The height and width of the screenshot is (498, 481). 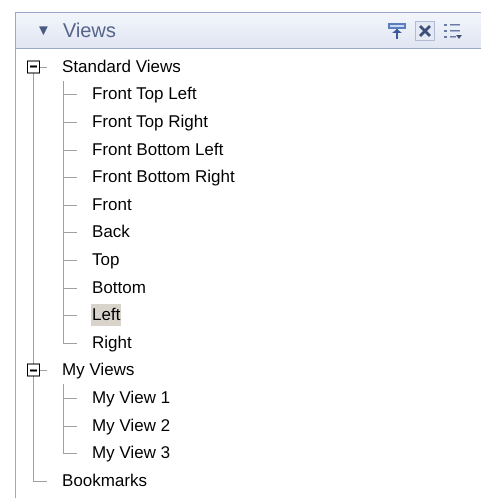 What do you see at coordinates (121, 67) in the screenshot?
I see `tree-item: Standard Views` at bounding box center [121, 67].